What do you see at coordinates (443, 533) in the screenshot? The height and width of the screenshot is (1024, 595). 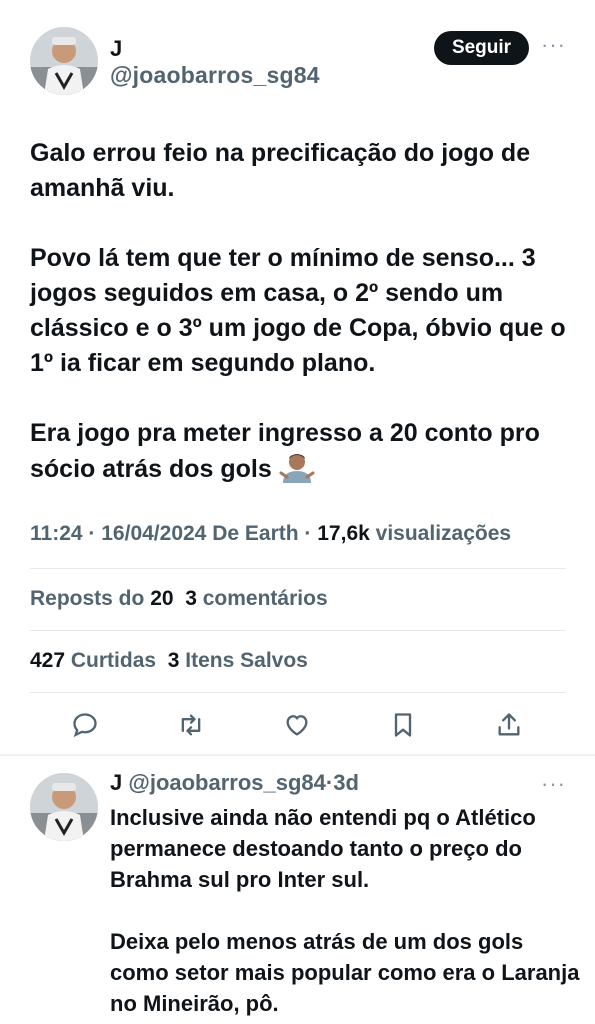 I see `views-label: visualizações` at bounding box center [443, 533].